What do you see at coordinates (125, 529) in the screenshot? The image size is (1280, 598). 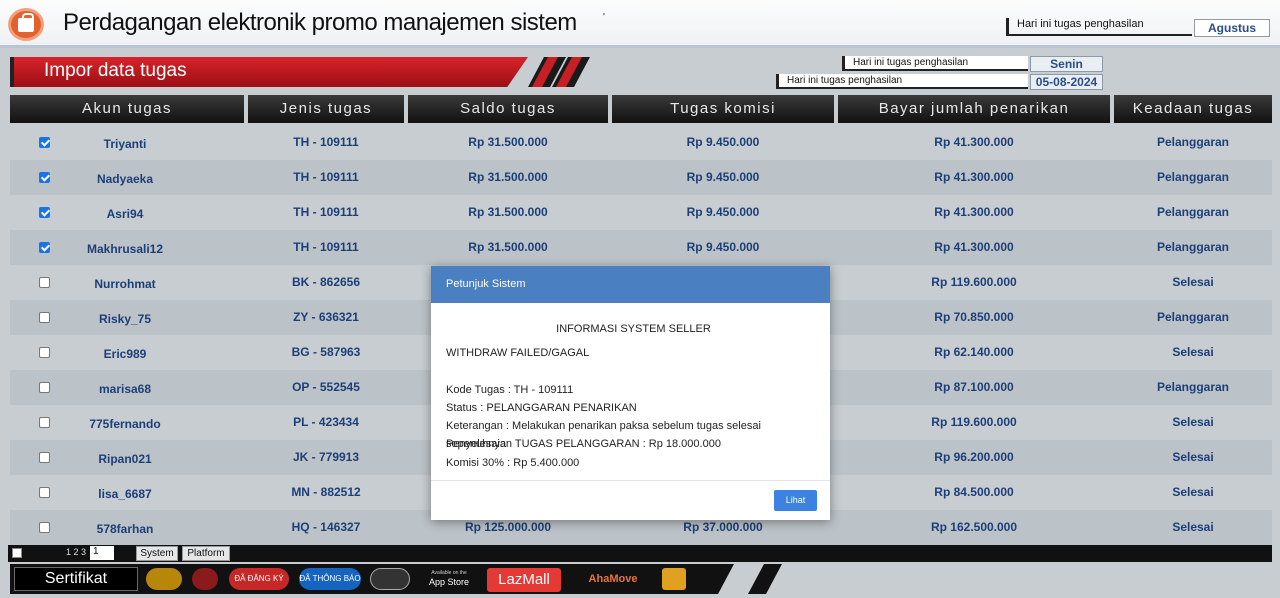 I see `cell-akun: 578farhan` at bounding box center [125, 529].